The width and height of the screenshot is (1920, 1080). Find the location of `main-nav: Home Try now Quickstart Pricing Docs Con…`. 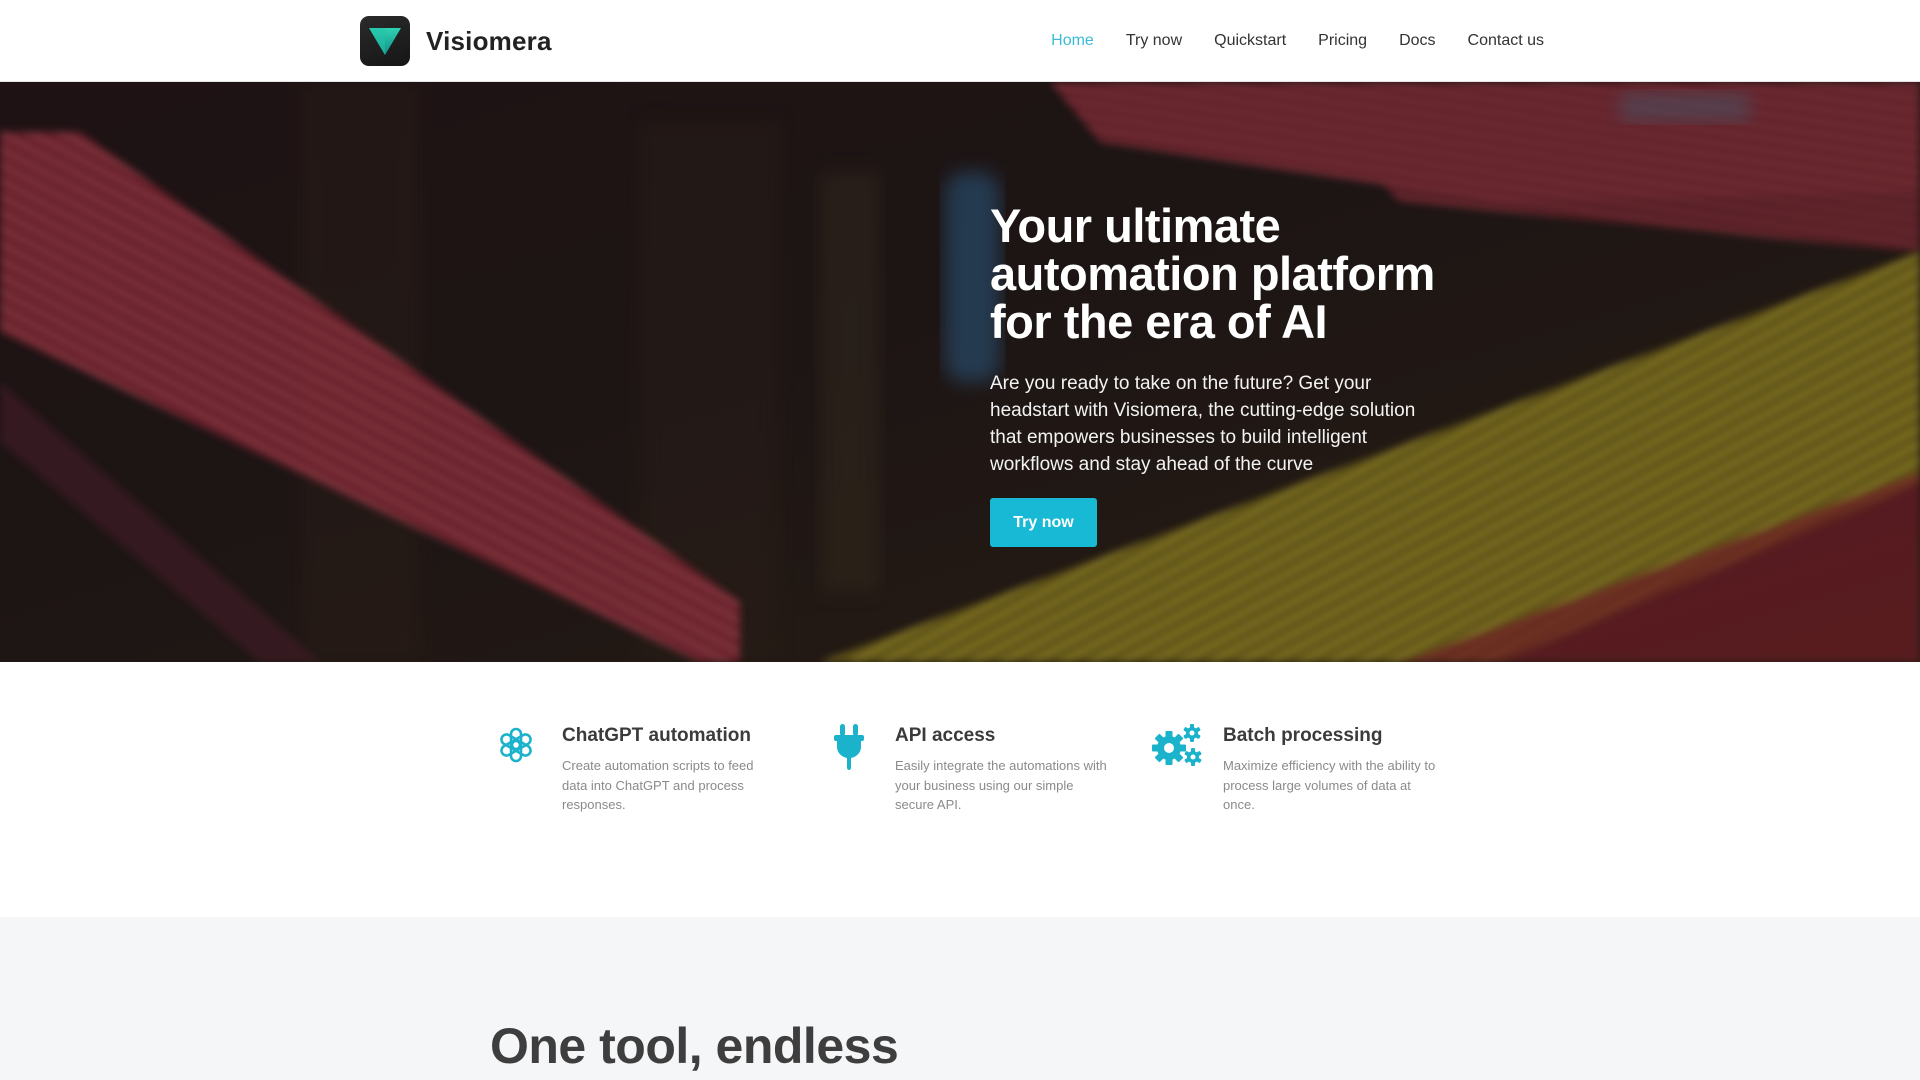

main-nav: Home Try now Quickstart Pricing Docs Con… is located at coordinates (1297, 41).